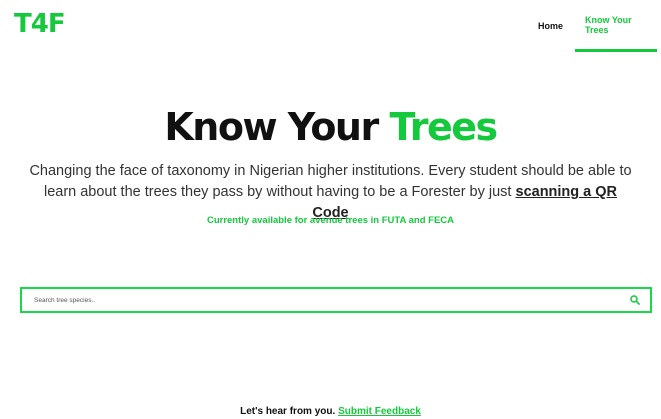 Image resolution: width=661 pixels, height=419 pixels. Describe the element at coordinates (379, 411) in the screenshot. I see `submit-feedback-link: Submit Feedback` at that location.